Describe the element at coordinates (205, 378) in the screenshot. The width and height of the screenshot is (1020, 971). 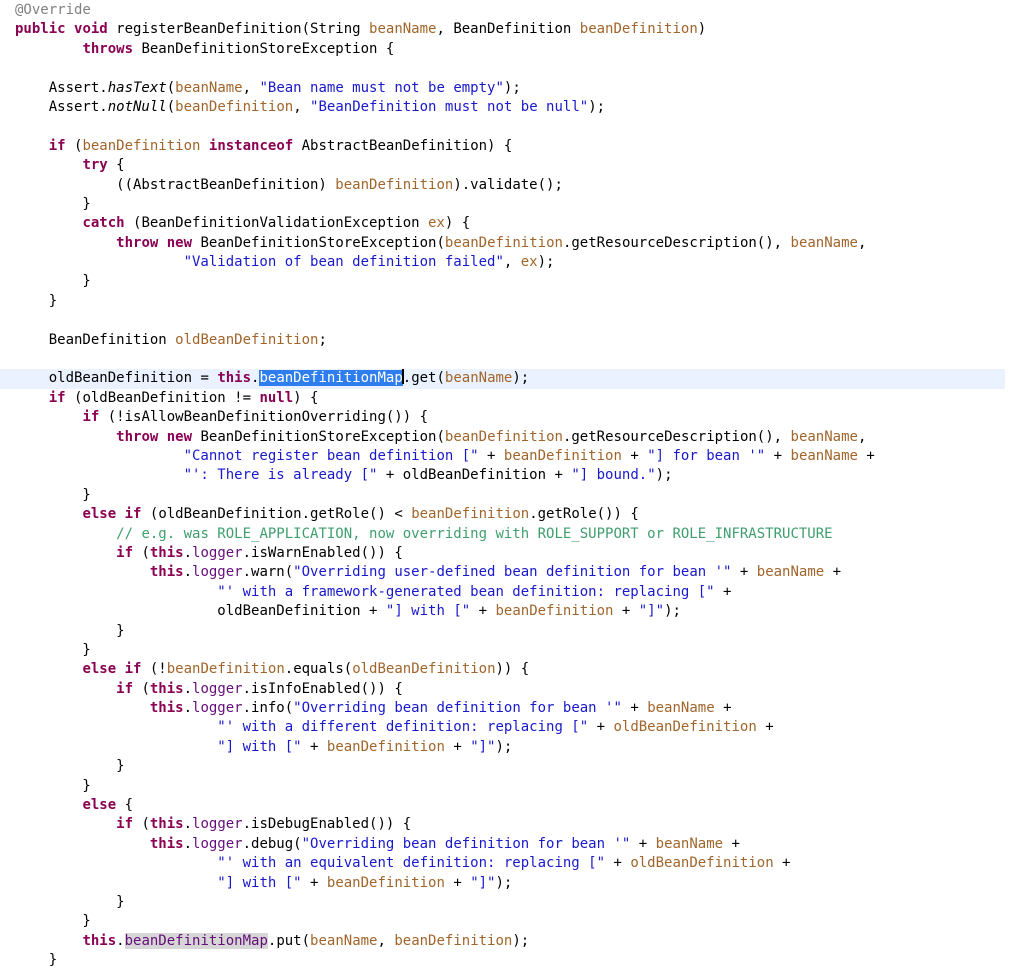
I see `code-token: =` at that location.